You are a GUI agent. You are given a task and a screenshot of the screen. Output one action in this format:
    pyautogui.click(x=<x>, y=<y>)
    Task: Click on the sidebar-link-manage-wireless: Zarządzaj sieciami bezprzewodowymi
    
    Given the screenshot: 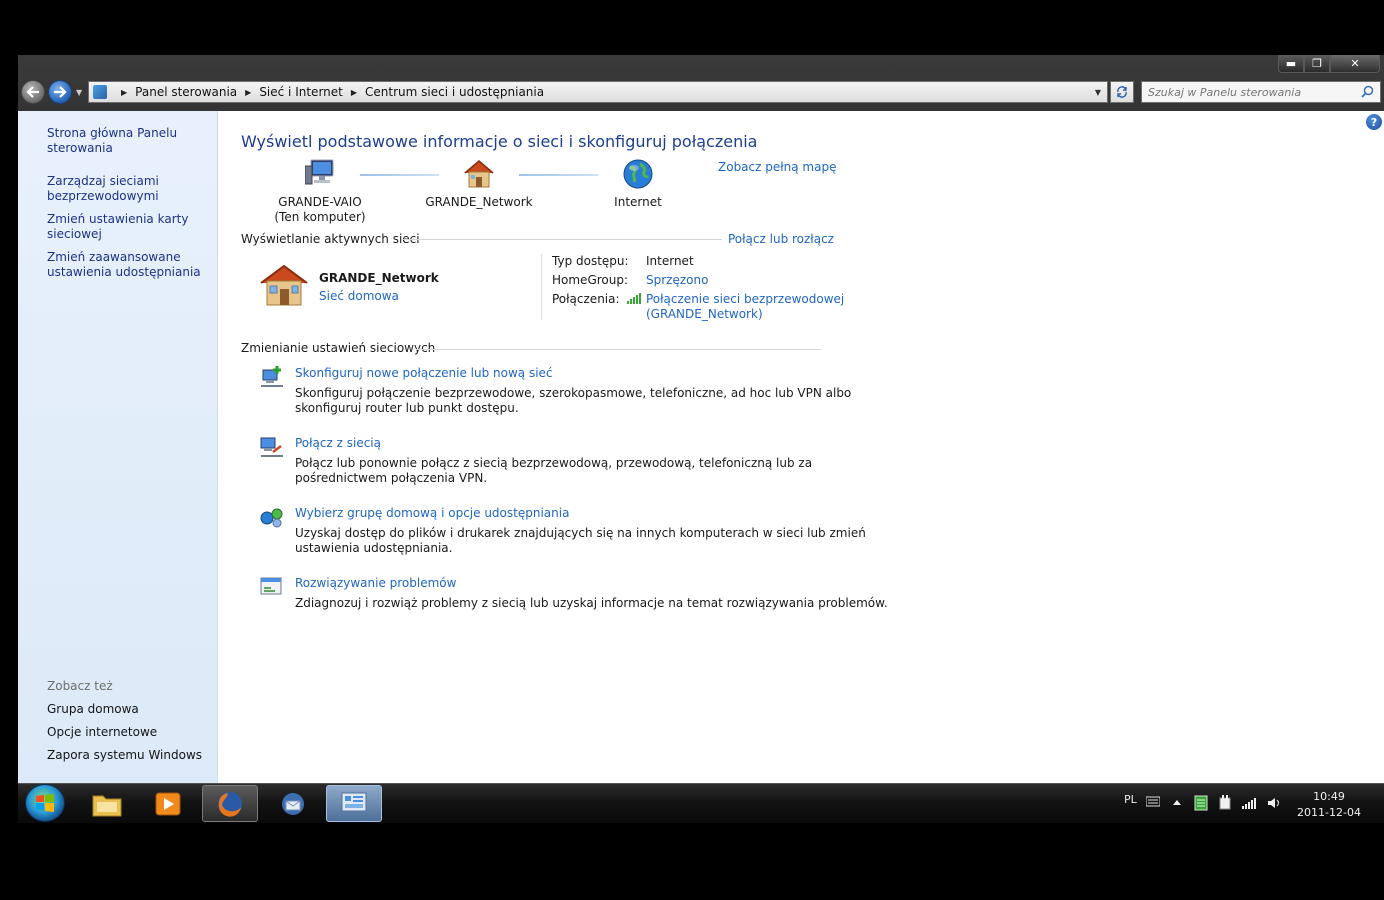 What is the action you would take?
    pyautogui.click(x=127, y=189)
    